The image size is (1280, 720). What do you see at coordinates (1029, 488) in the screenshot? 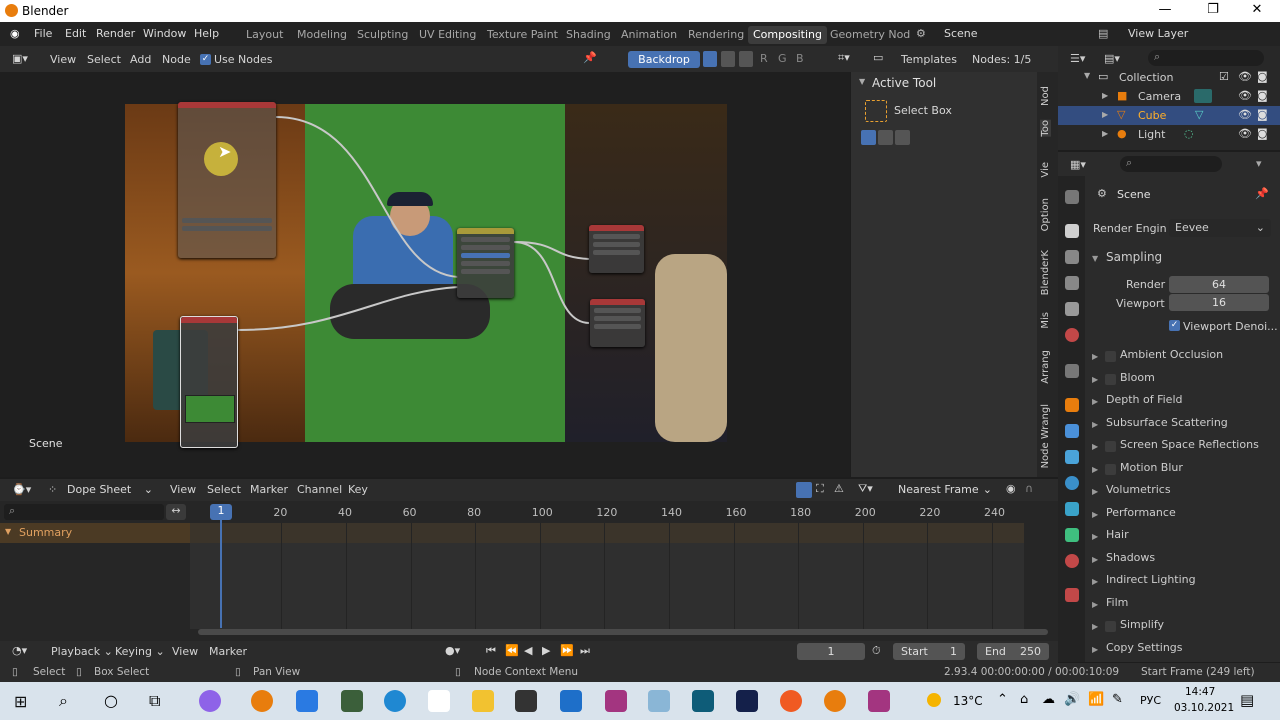
I see `falloff-icon: ∩` at bounding box center [1029, 488].